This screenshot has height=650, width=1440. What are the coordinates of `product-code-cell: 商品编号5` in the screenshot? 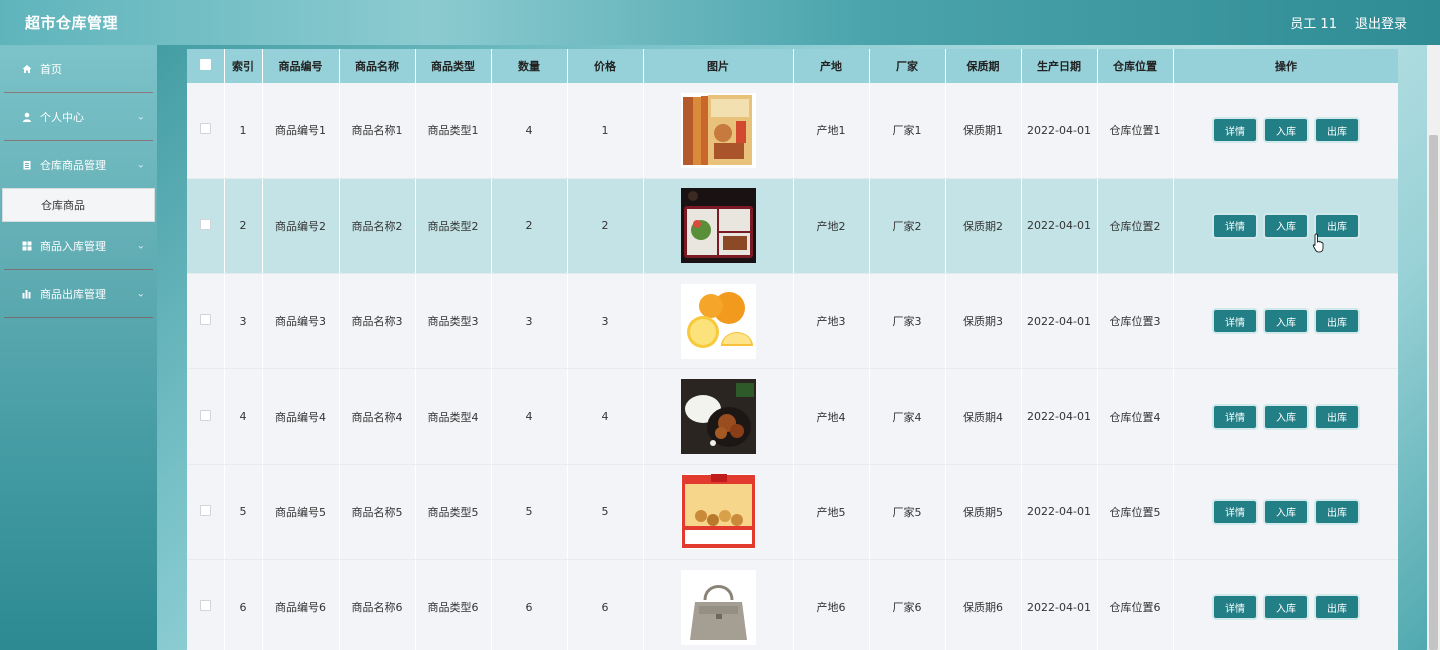 It's located at (301, 512).